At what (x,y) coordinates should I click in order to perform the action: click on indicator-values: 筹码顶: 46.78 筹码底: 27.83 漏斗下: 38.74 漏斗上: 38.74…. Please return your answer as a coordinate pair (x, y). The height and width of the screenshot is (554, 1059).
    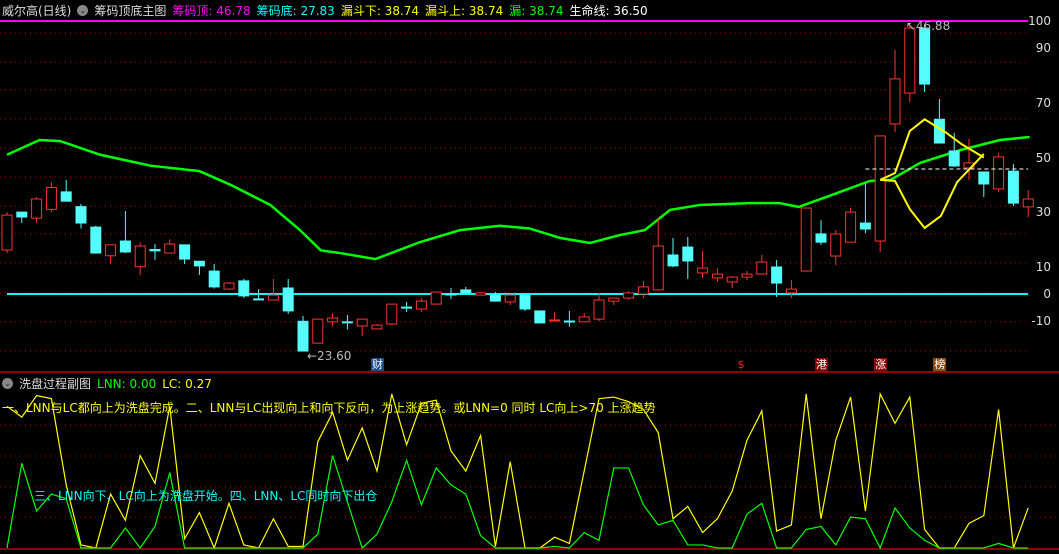
    Looking at the image, I should click on (409, 10).